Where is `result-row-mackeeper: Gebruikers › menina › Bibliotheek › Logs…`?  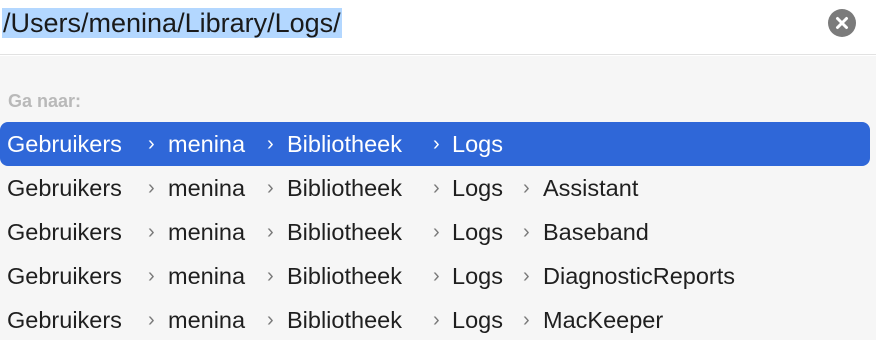
result-row-mackeeper: Gebruikers › menina › Bibliotheek › Logs… is located at coordinates (435, 320).